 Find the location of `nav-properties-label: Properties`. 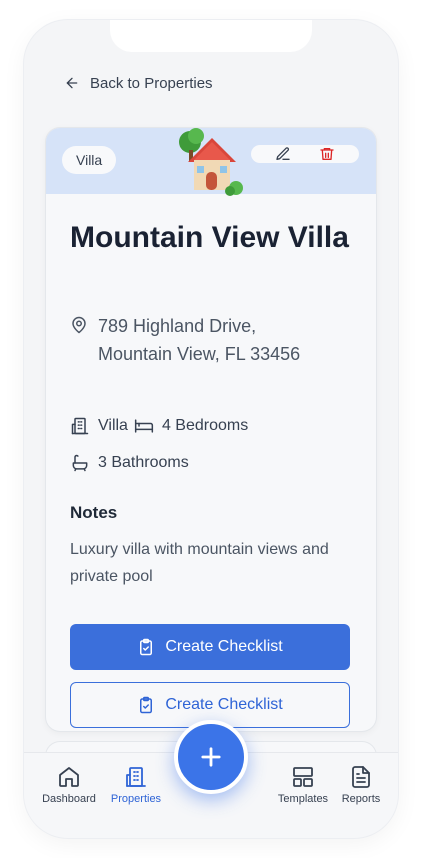

nav-properties-label: Properties is located at coordinates (136, 799).